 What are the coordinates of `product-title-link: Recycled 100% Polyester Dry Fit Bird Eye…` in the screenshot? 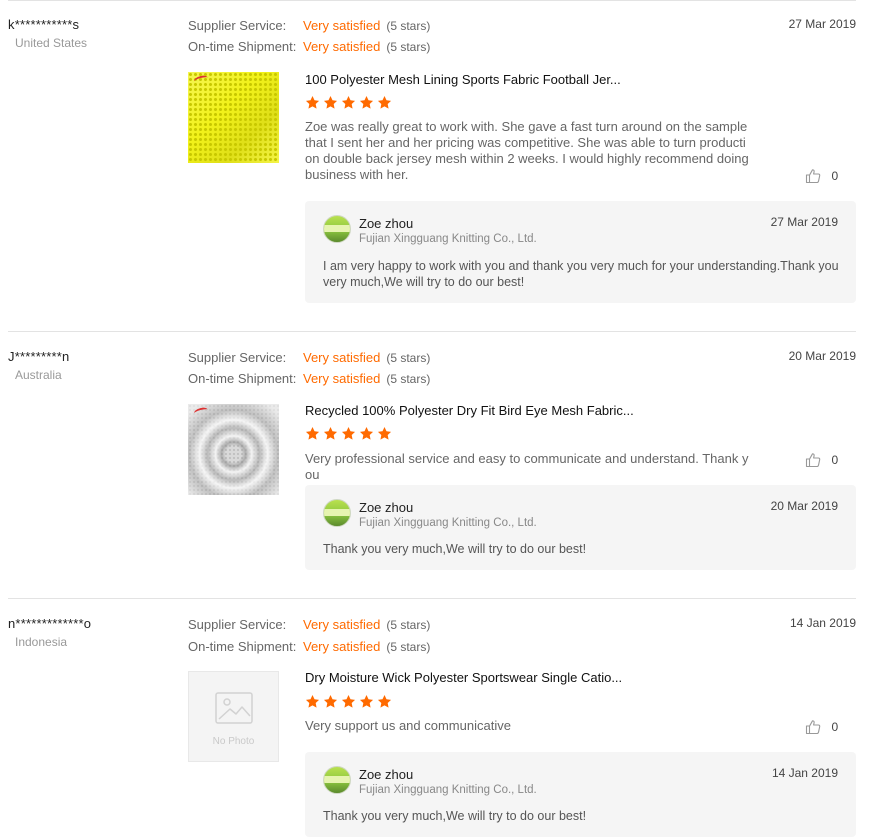 It's located at (469, 410).